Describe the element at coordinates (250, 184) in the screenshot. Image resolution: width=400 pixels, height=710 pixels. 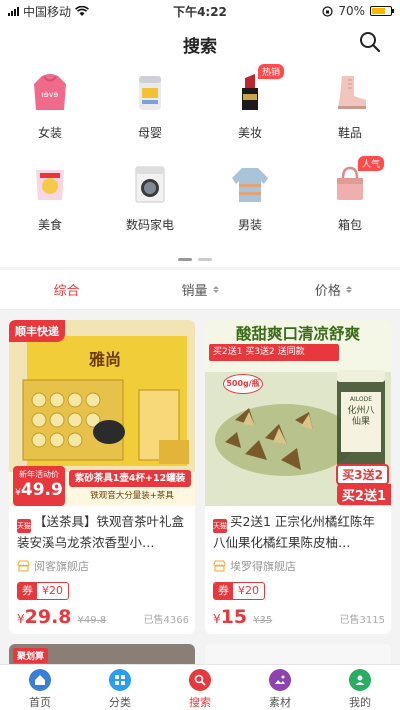
I see `sweater-icon` at that location.